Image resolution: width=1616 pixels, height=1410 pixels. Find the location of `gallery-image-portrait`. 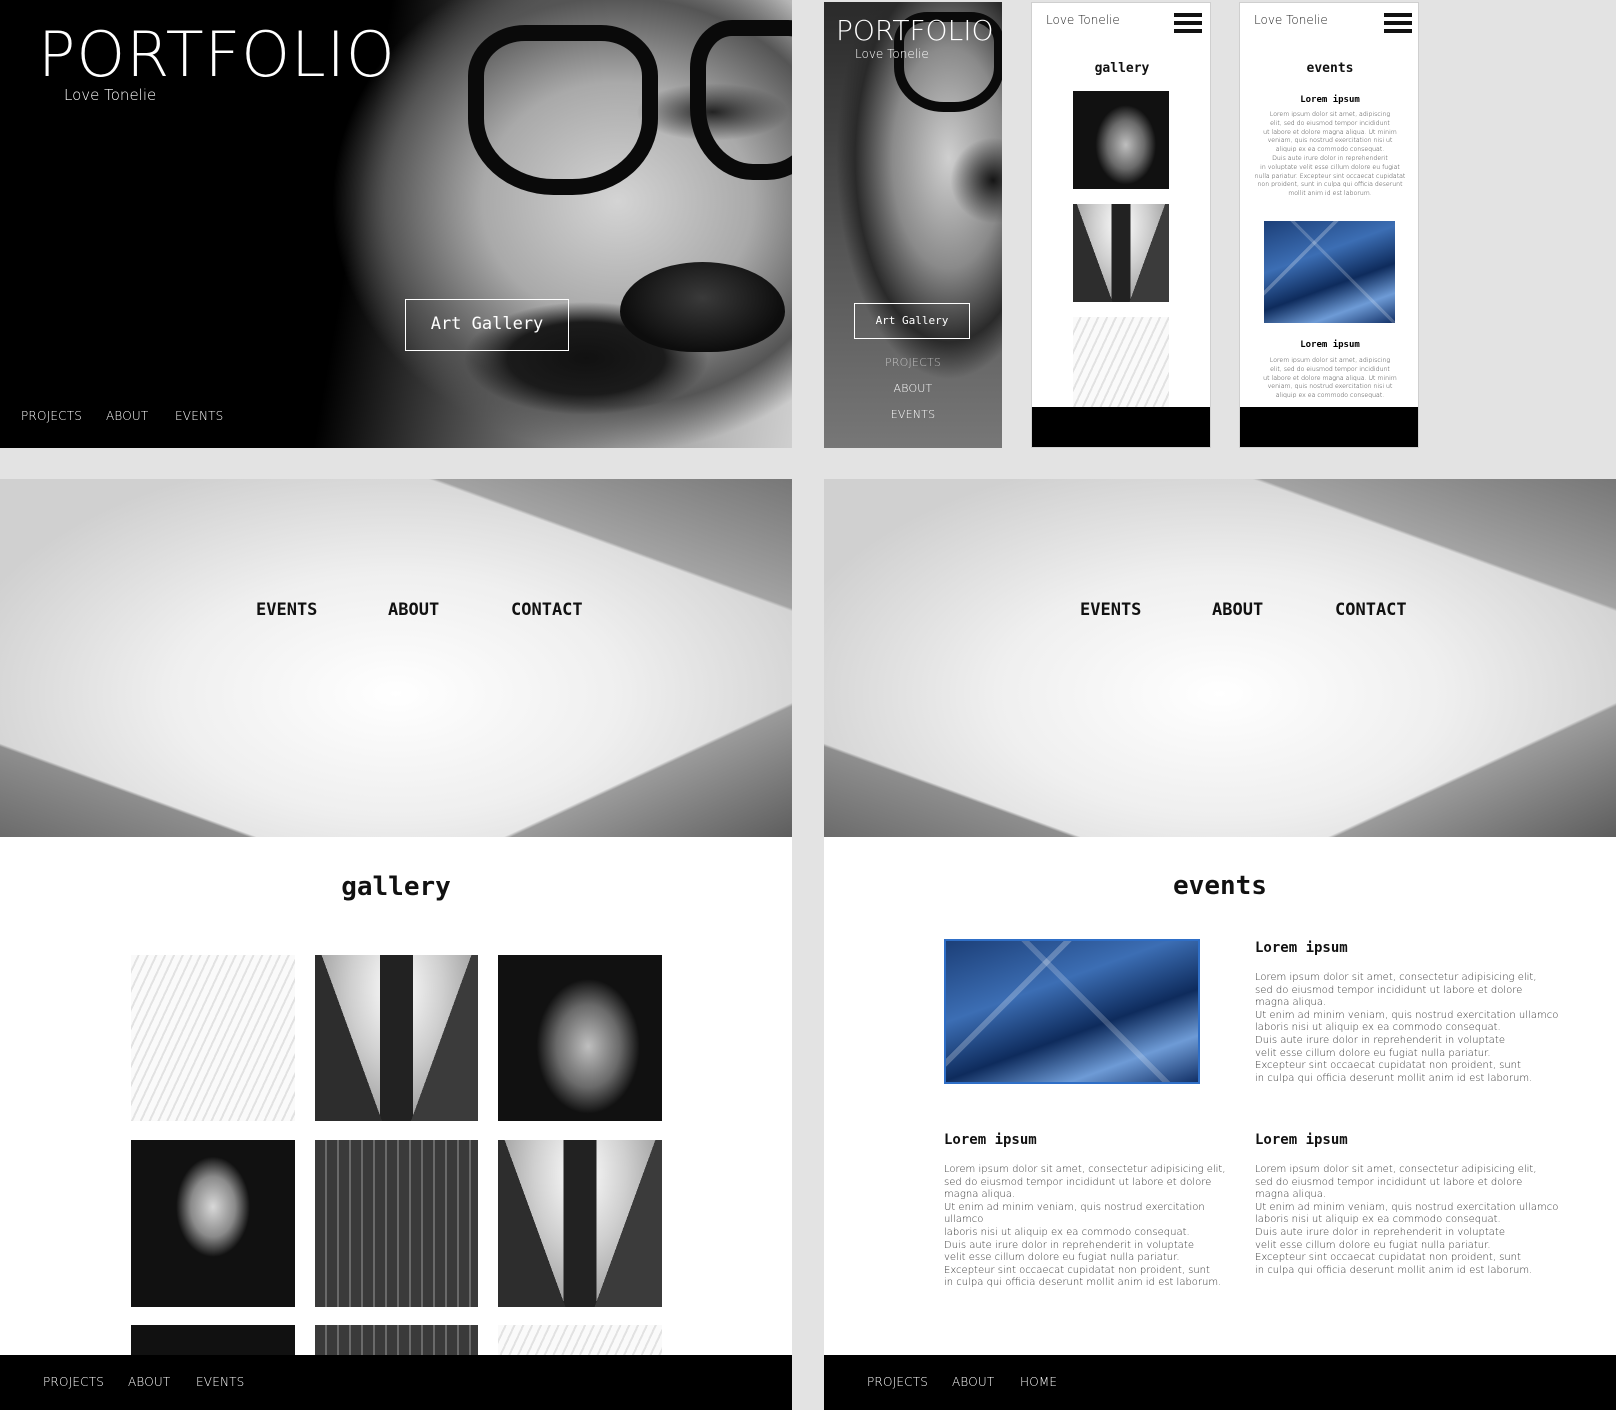

gallery-image-portrait is located at coordinates (1121, 140).